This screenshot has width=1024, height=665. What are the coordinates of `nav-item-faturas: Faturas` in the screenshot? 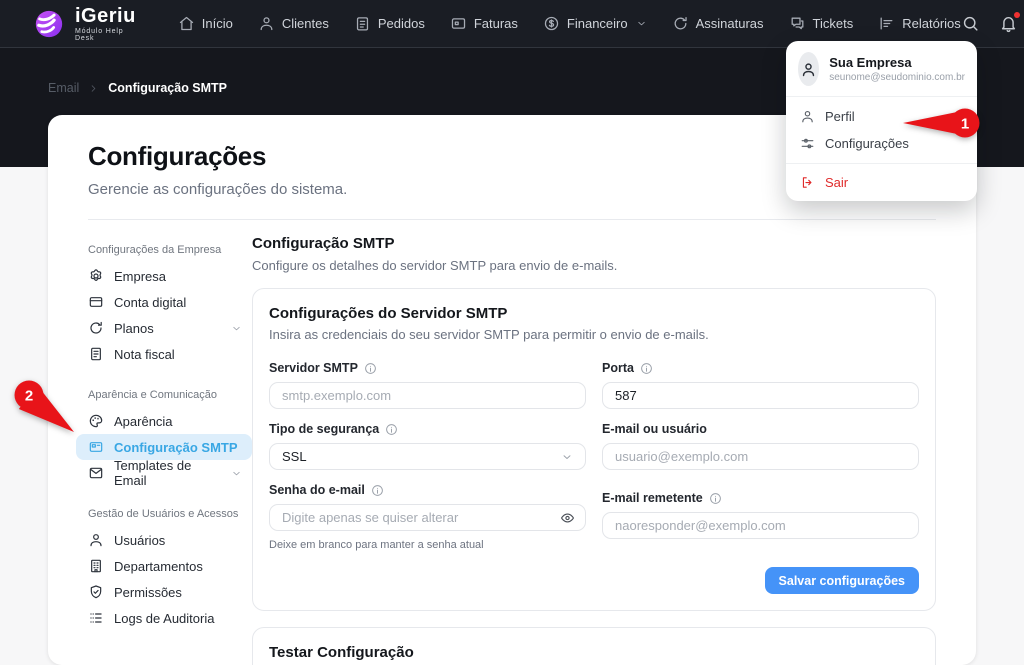 It's located at (484, 23).